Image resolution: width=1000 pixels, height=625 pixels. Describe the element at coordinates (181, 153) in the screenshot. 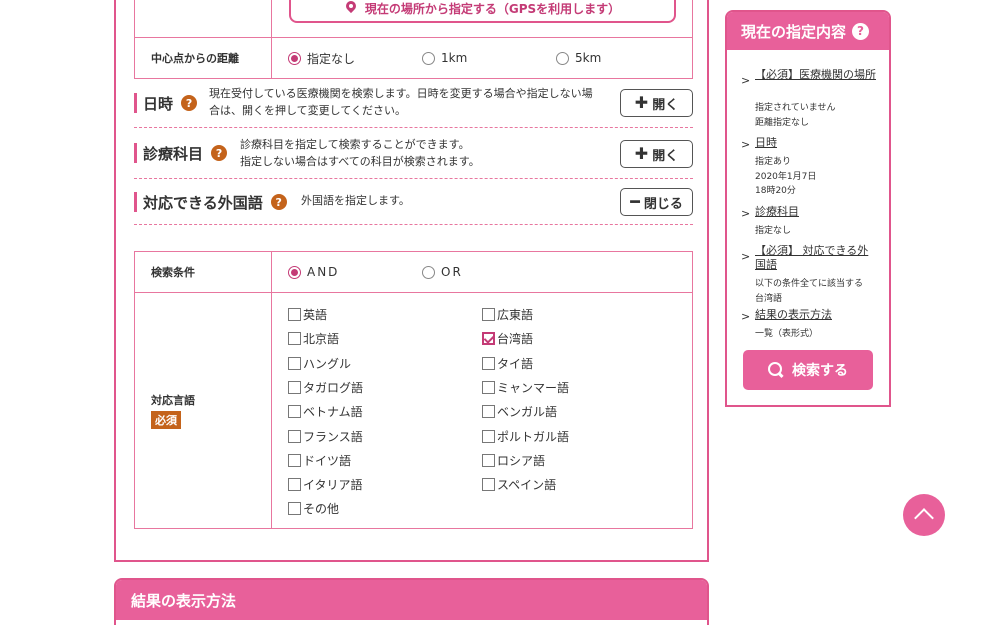

I see `department-title: 診療科目 ?` at that location.